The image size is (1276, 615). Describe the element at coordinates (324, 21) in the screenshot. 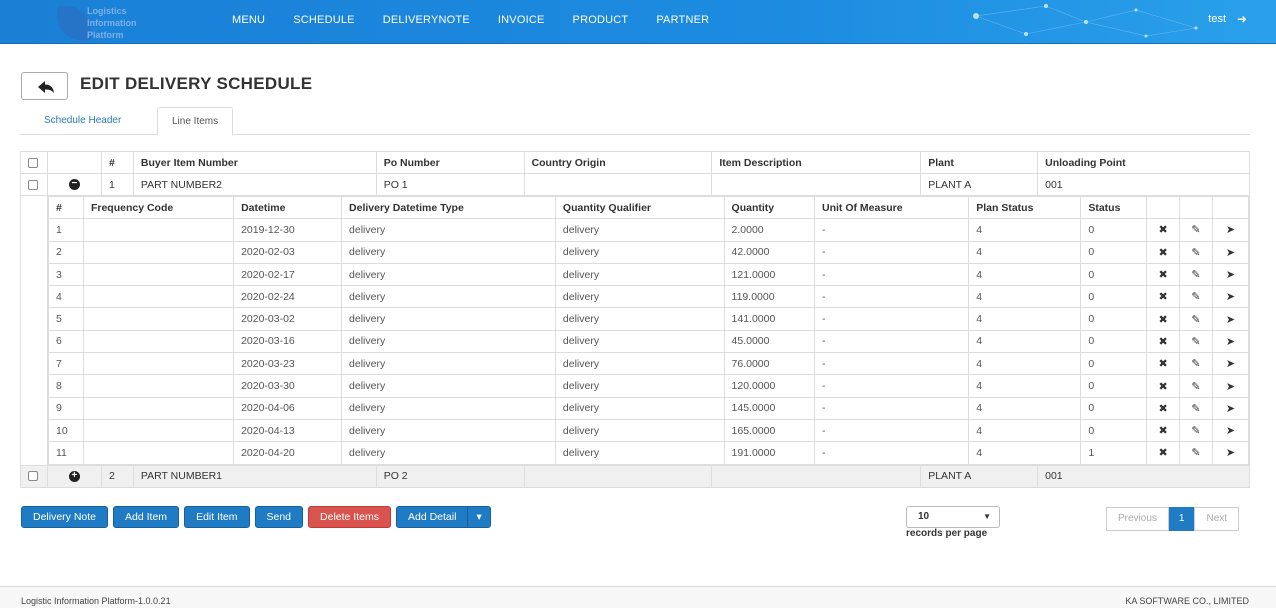

I see `nav-item-schedule: SCHEDULE` at that location.